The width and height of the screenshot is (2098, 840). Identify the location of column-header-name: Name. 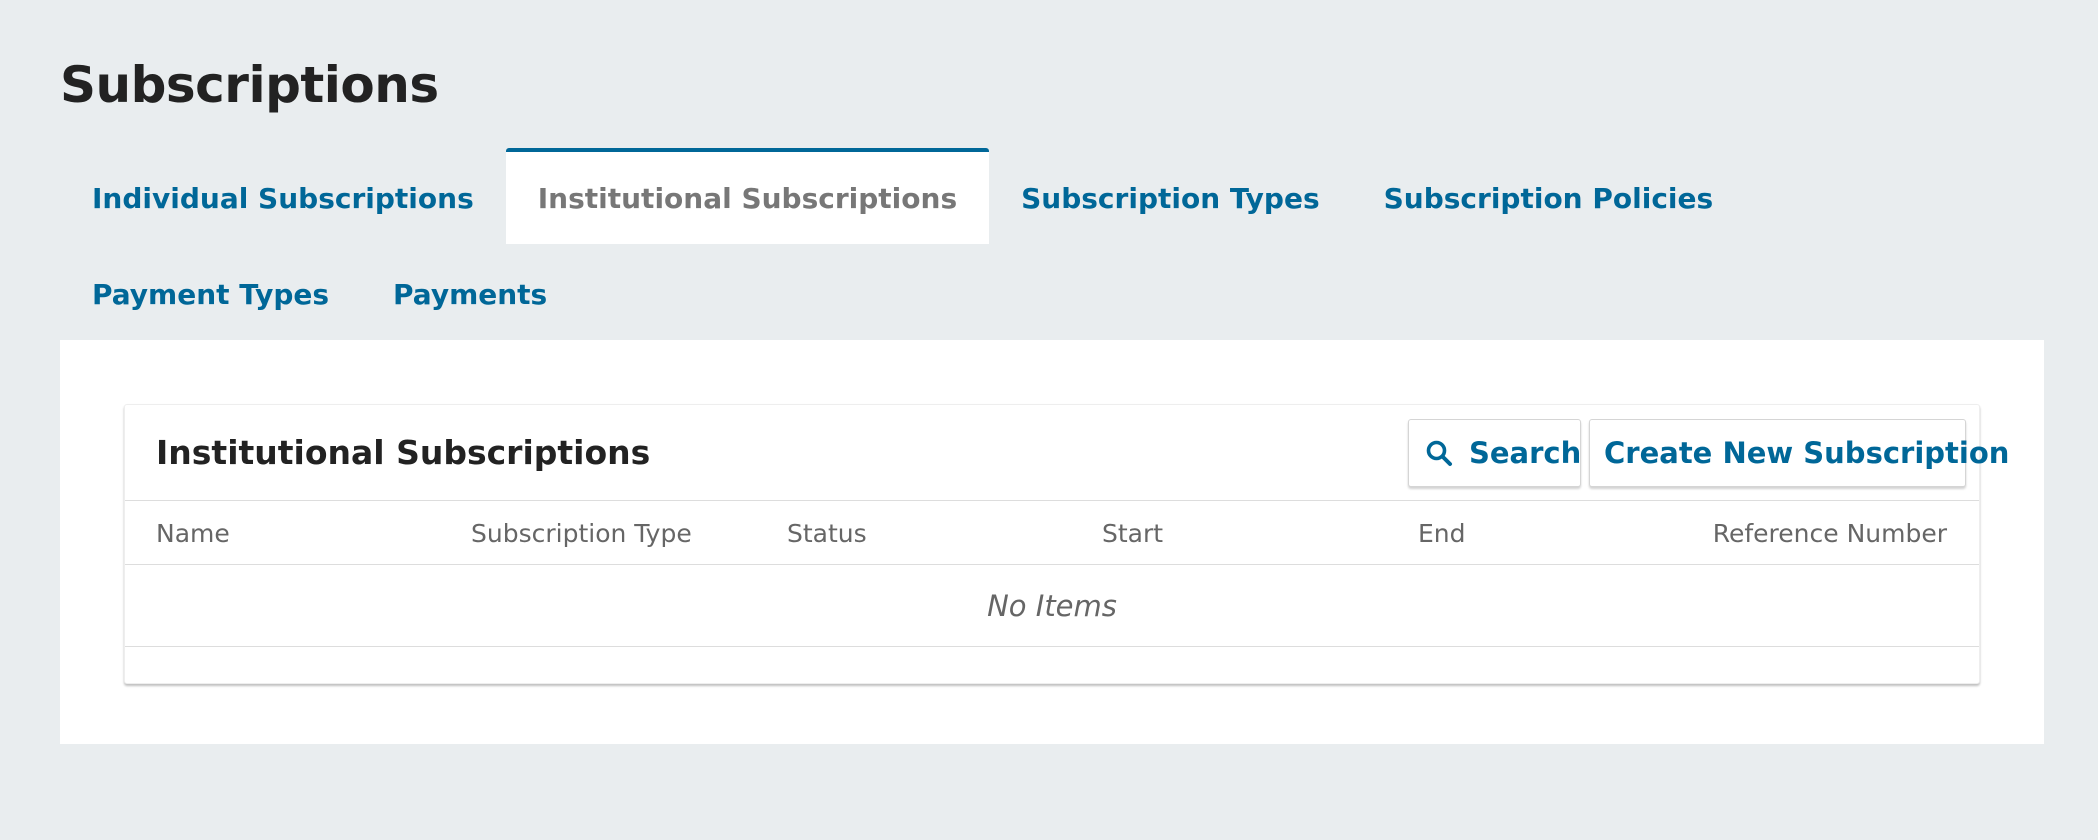
(193, 533).